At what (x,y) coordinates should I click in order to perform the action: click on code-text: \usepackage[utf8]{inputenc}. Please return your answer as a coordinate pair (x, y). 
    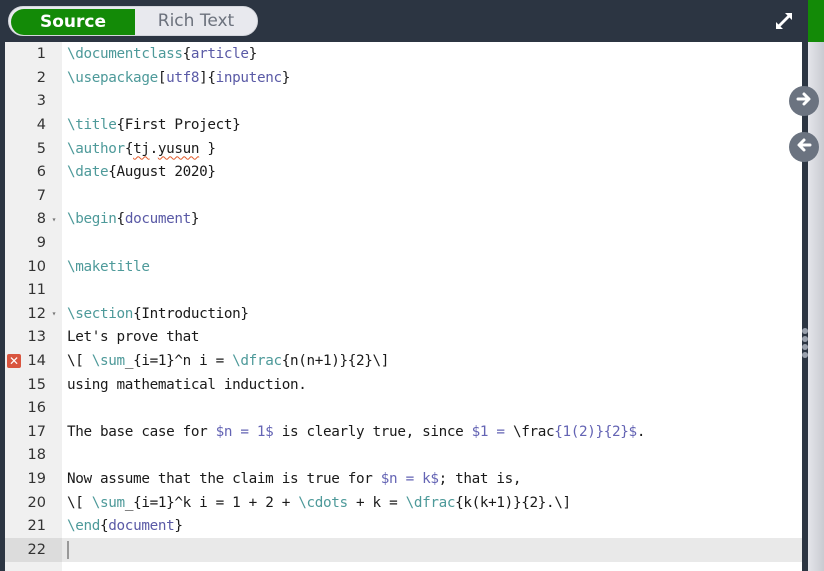
    Looking at the image, I should click on (176, 78).